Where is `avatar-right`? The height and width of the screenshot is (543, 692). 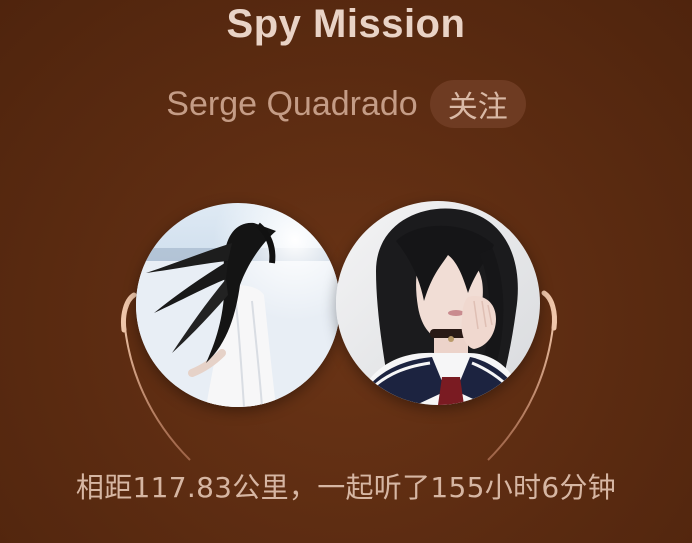
avatar-right is located at coordinates (438, 303).